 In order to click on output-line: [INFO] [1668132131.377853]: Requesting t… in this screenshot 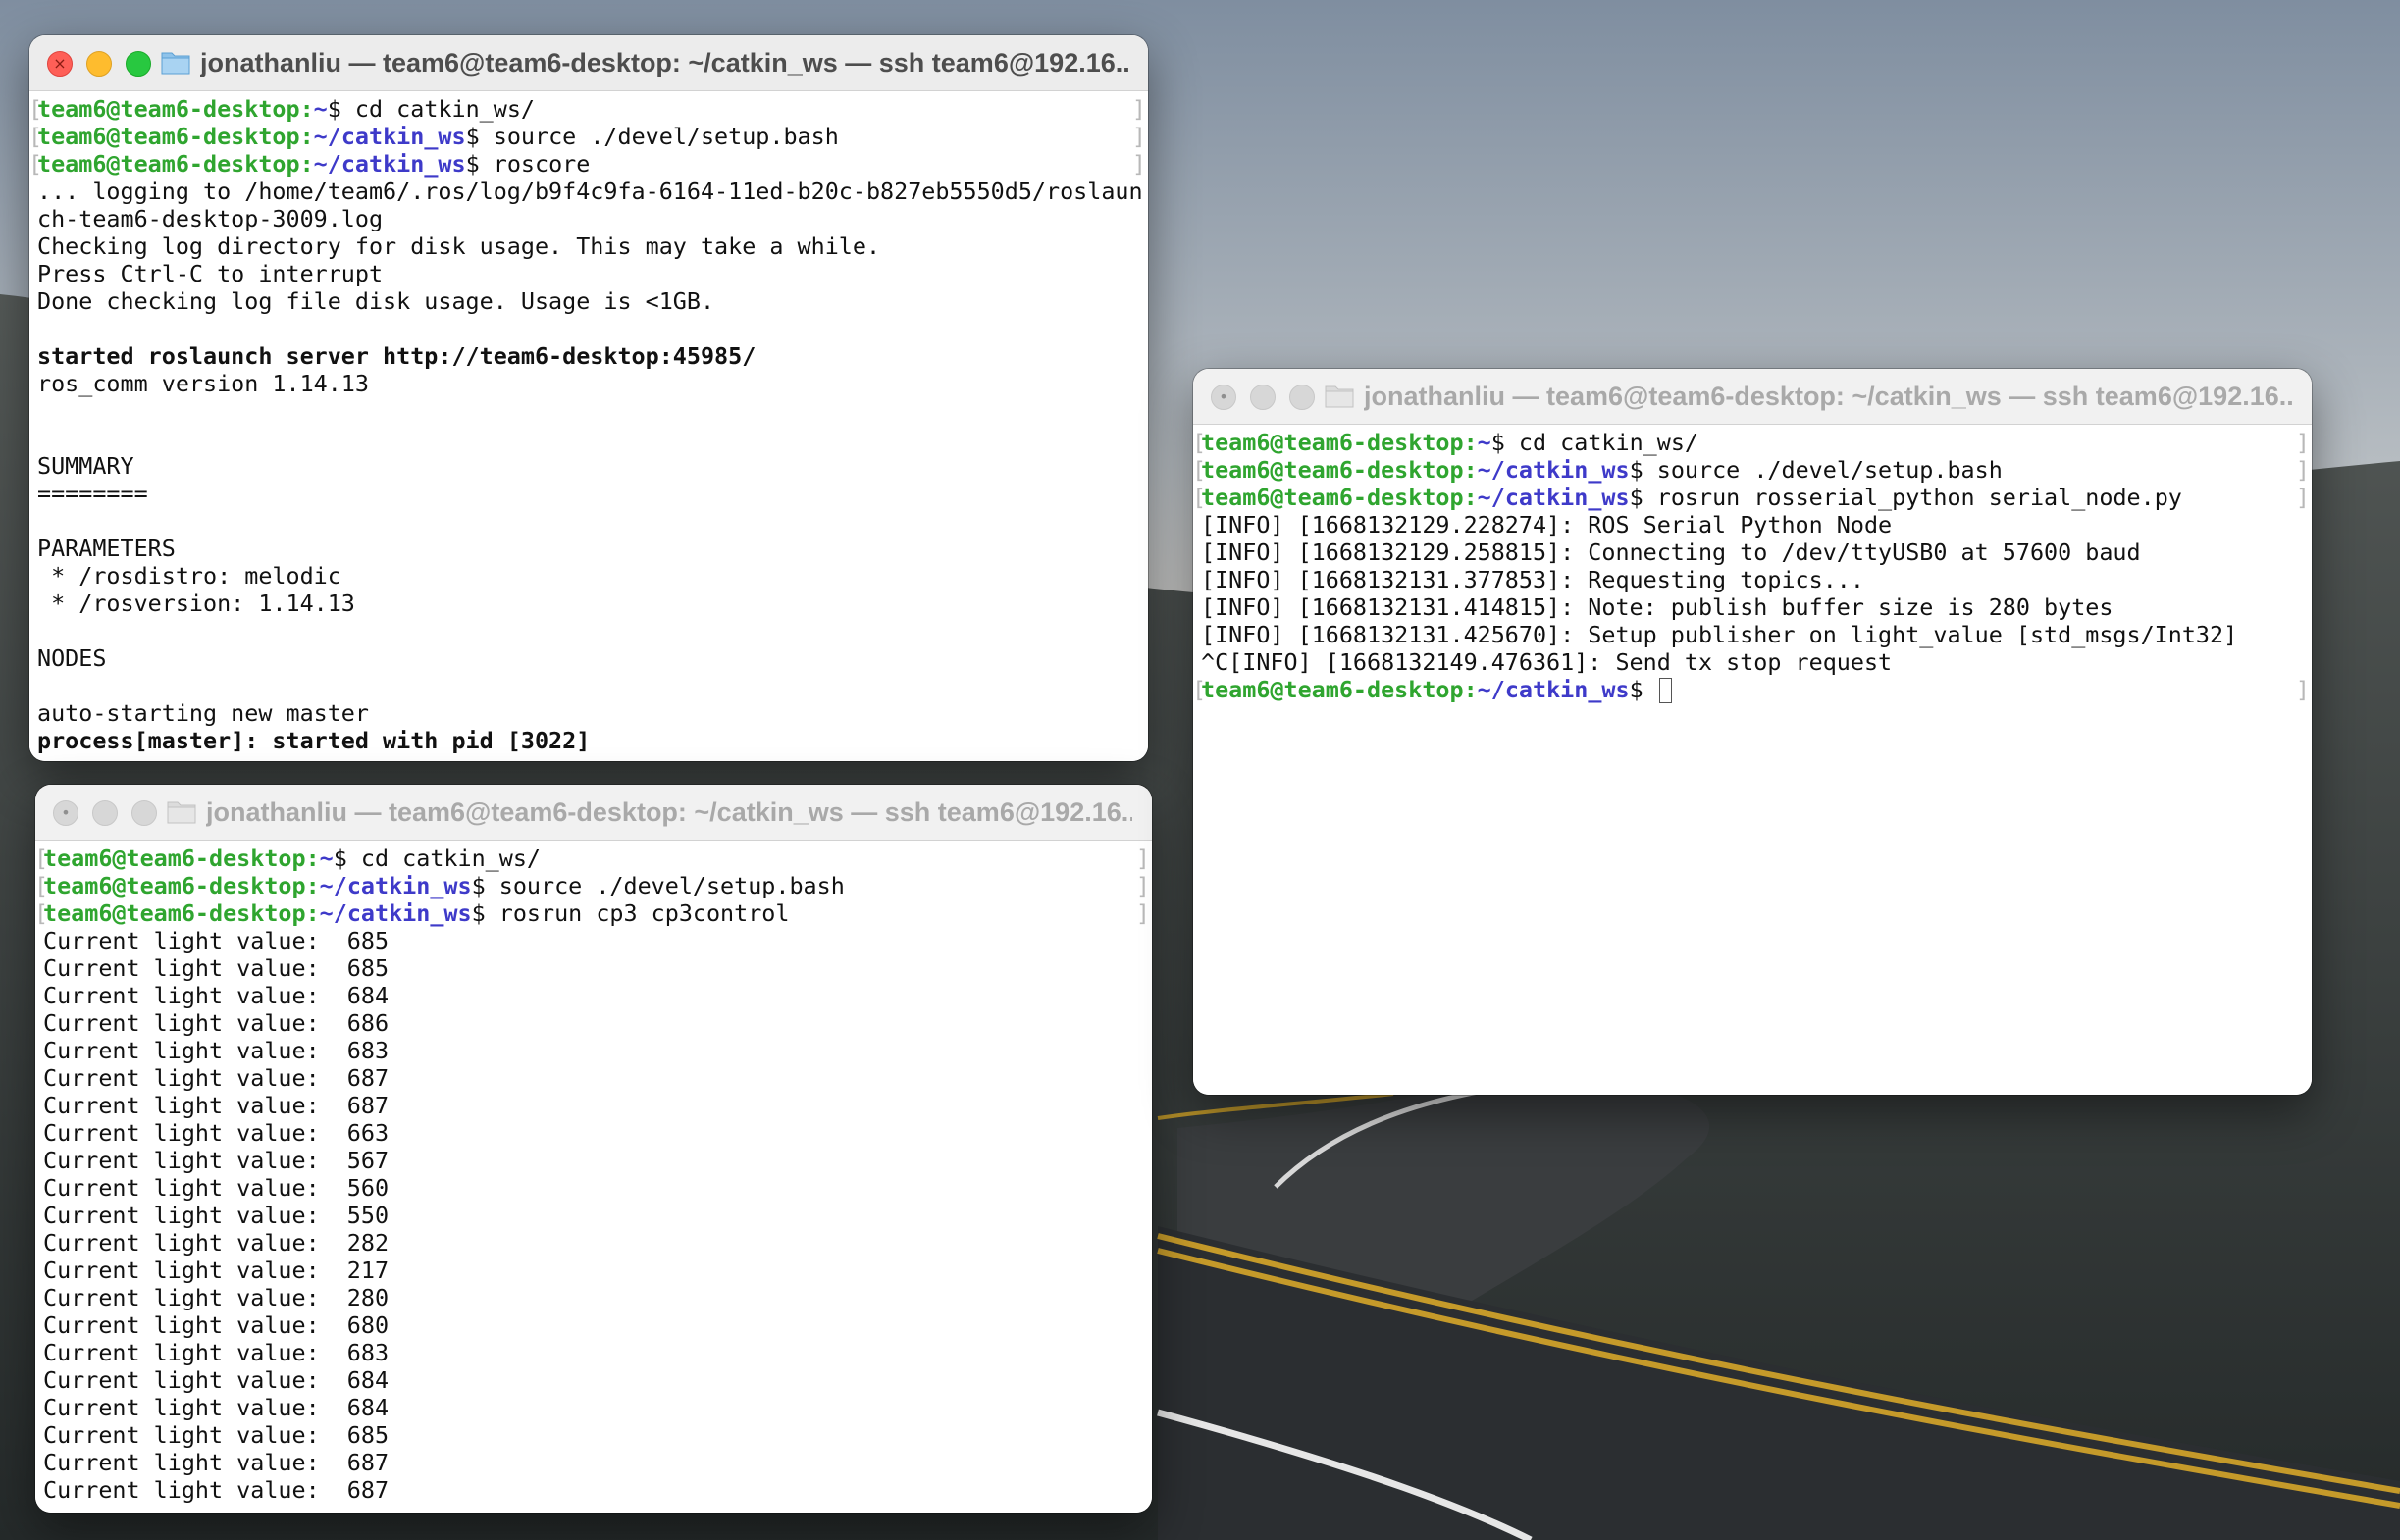, I will do `click(1533, 579)`.